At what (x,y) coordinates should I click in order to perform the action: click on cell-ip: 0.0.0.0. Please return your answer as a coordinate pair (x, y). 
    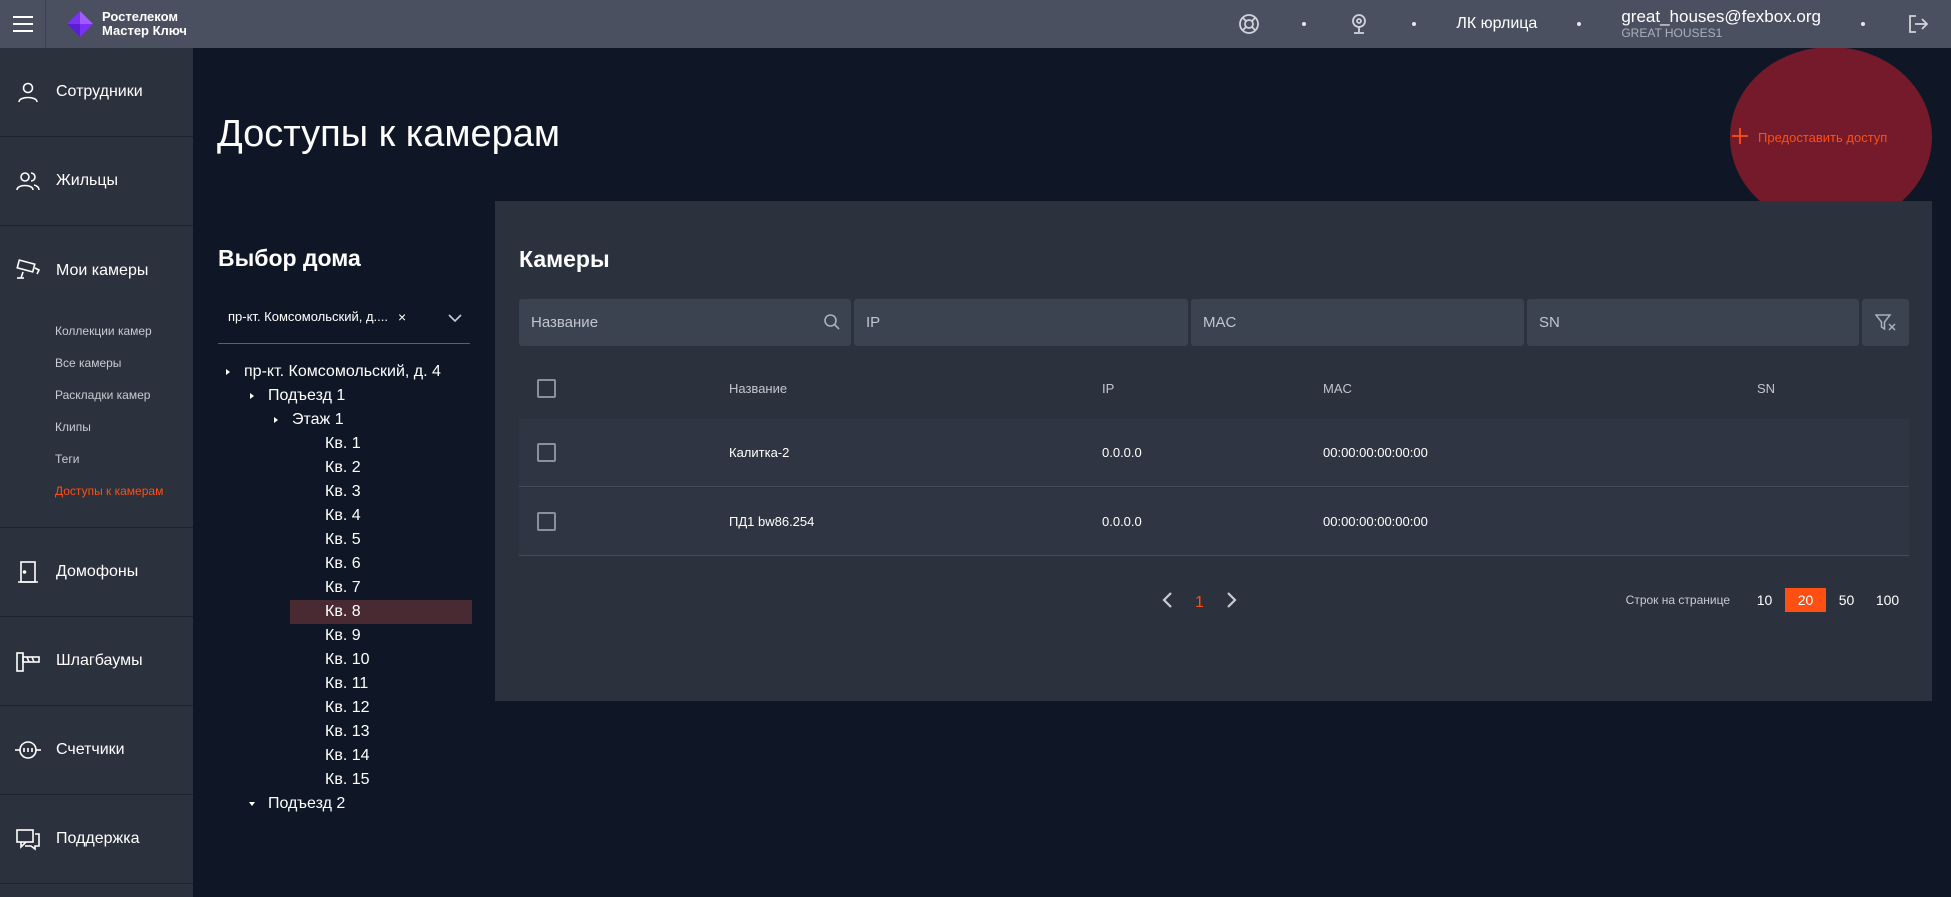
    Looking at the image, I should click on (1122, 521).